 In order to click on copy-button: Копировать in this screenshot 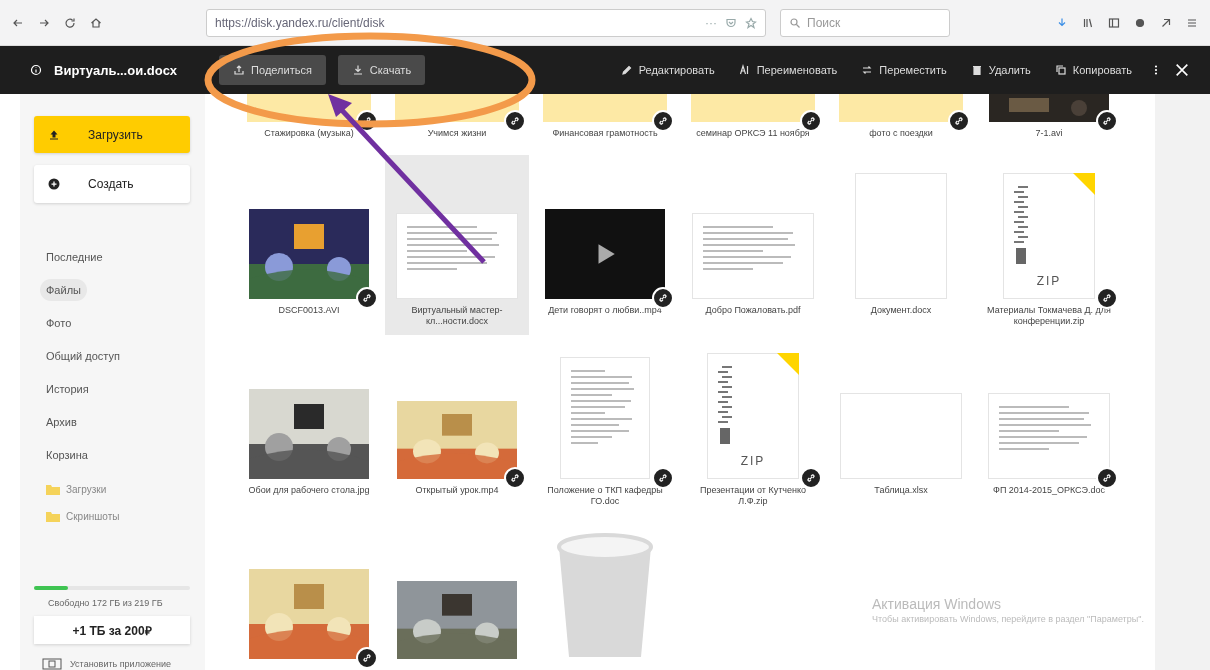, I will do `click(1093, 70)`.